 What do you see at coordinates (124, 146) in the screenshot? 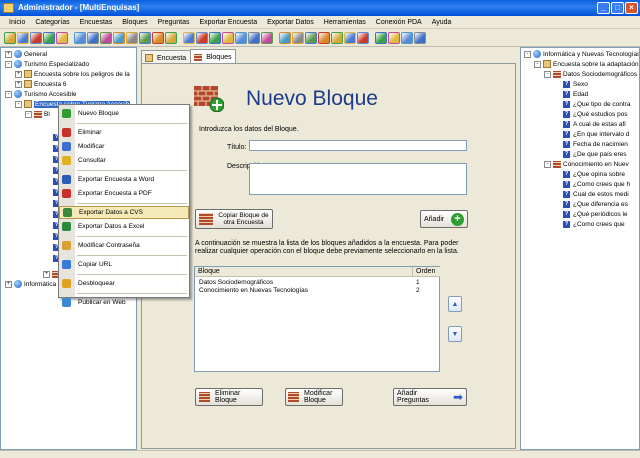
I see `context-menu-item: Modificar` at bounding box center [124, 146].